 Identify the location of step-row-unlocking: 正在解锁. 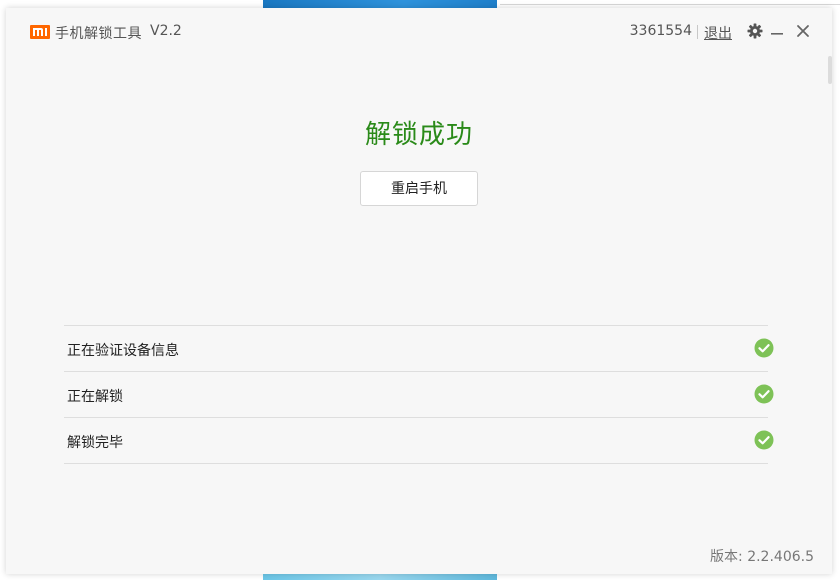
(419, 394).